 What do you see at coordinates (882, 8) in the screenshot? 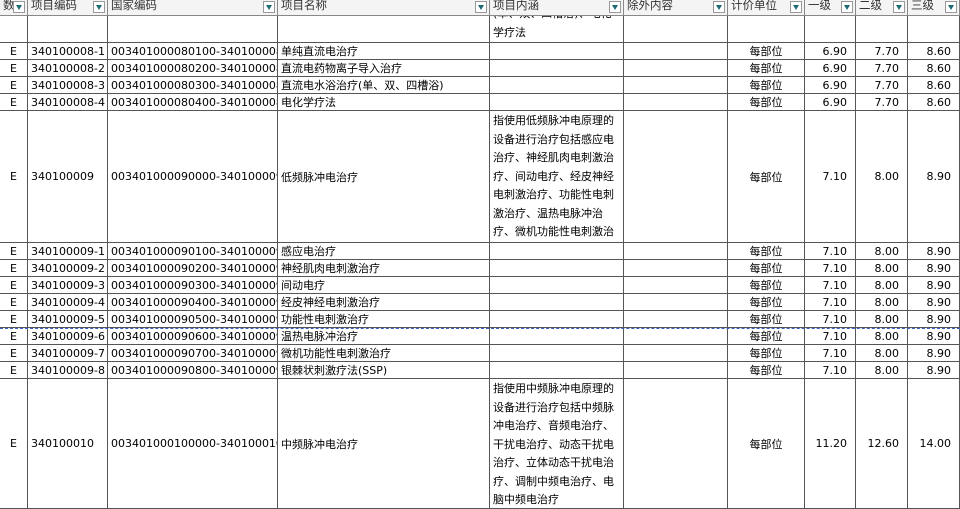
I see `column-header-level-2: 二级` at bounding box center [882, 8].